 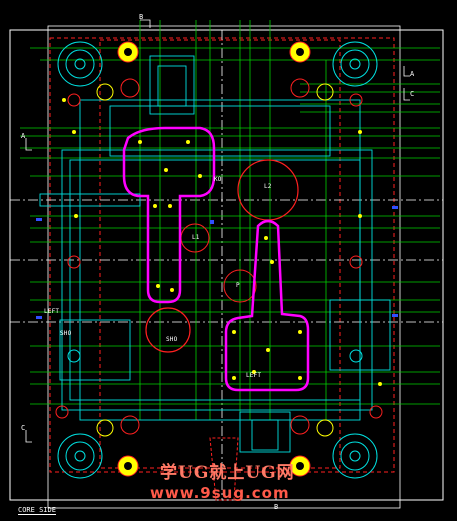 I want to click on watermark-url: www.9sug.com, so click(x=220, y=493).